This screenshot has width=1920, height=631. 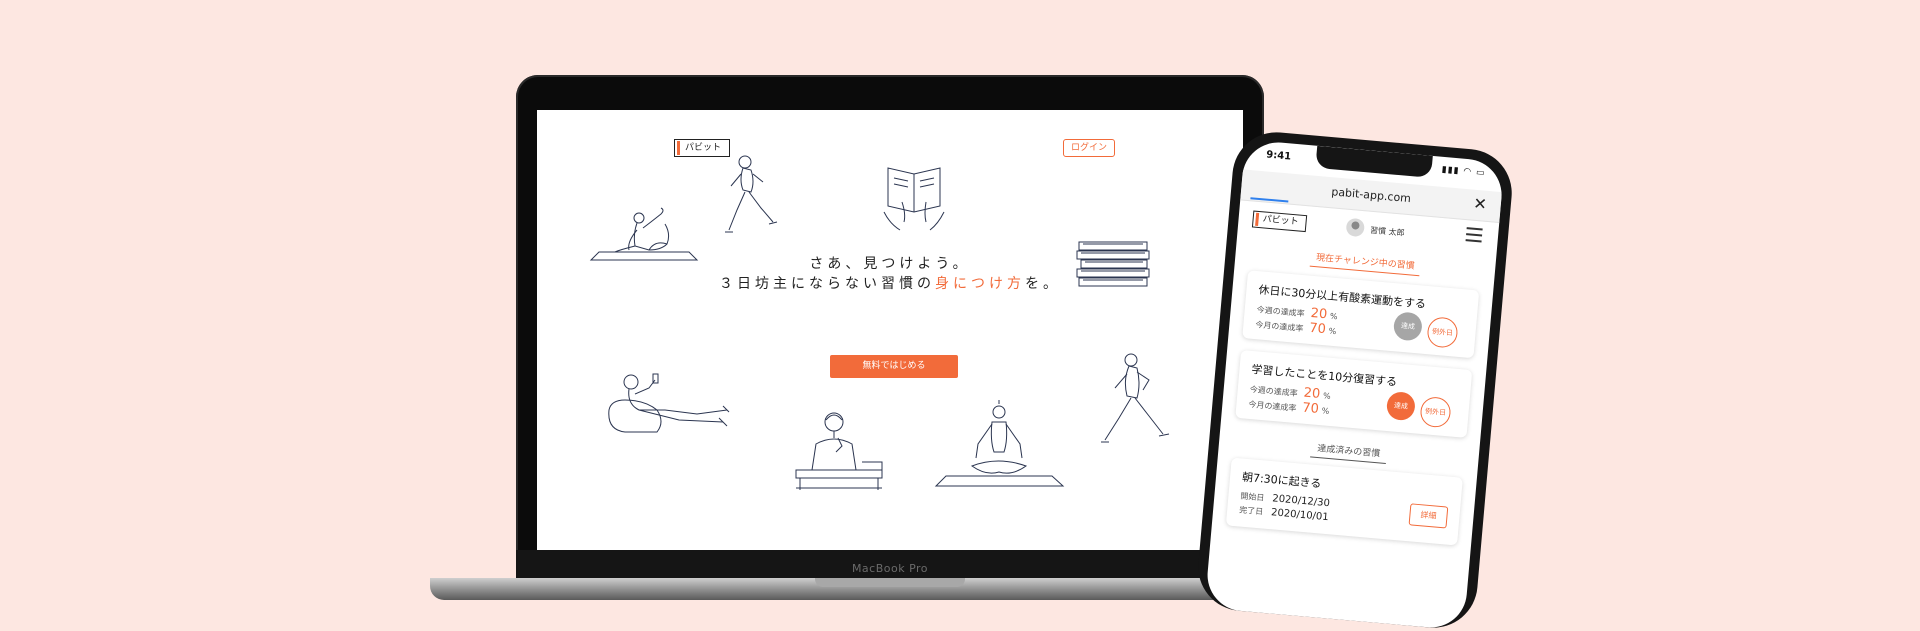 I want to click on relaxing-phone-illustration, so click(x=670, y=402).